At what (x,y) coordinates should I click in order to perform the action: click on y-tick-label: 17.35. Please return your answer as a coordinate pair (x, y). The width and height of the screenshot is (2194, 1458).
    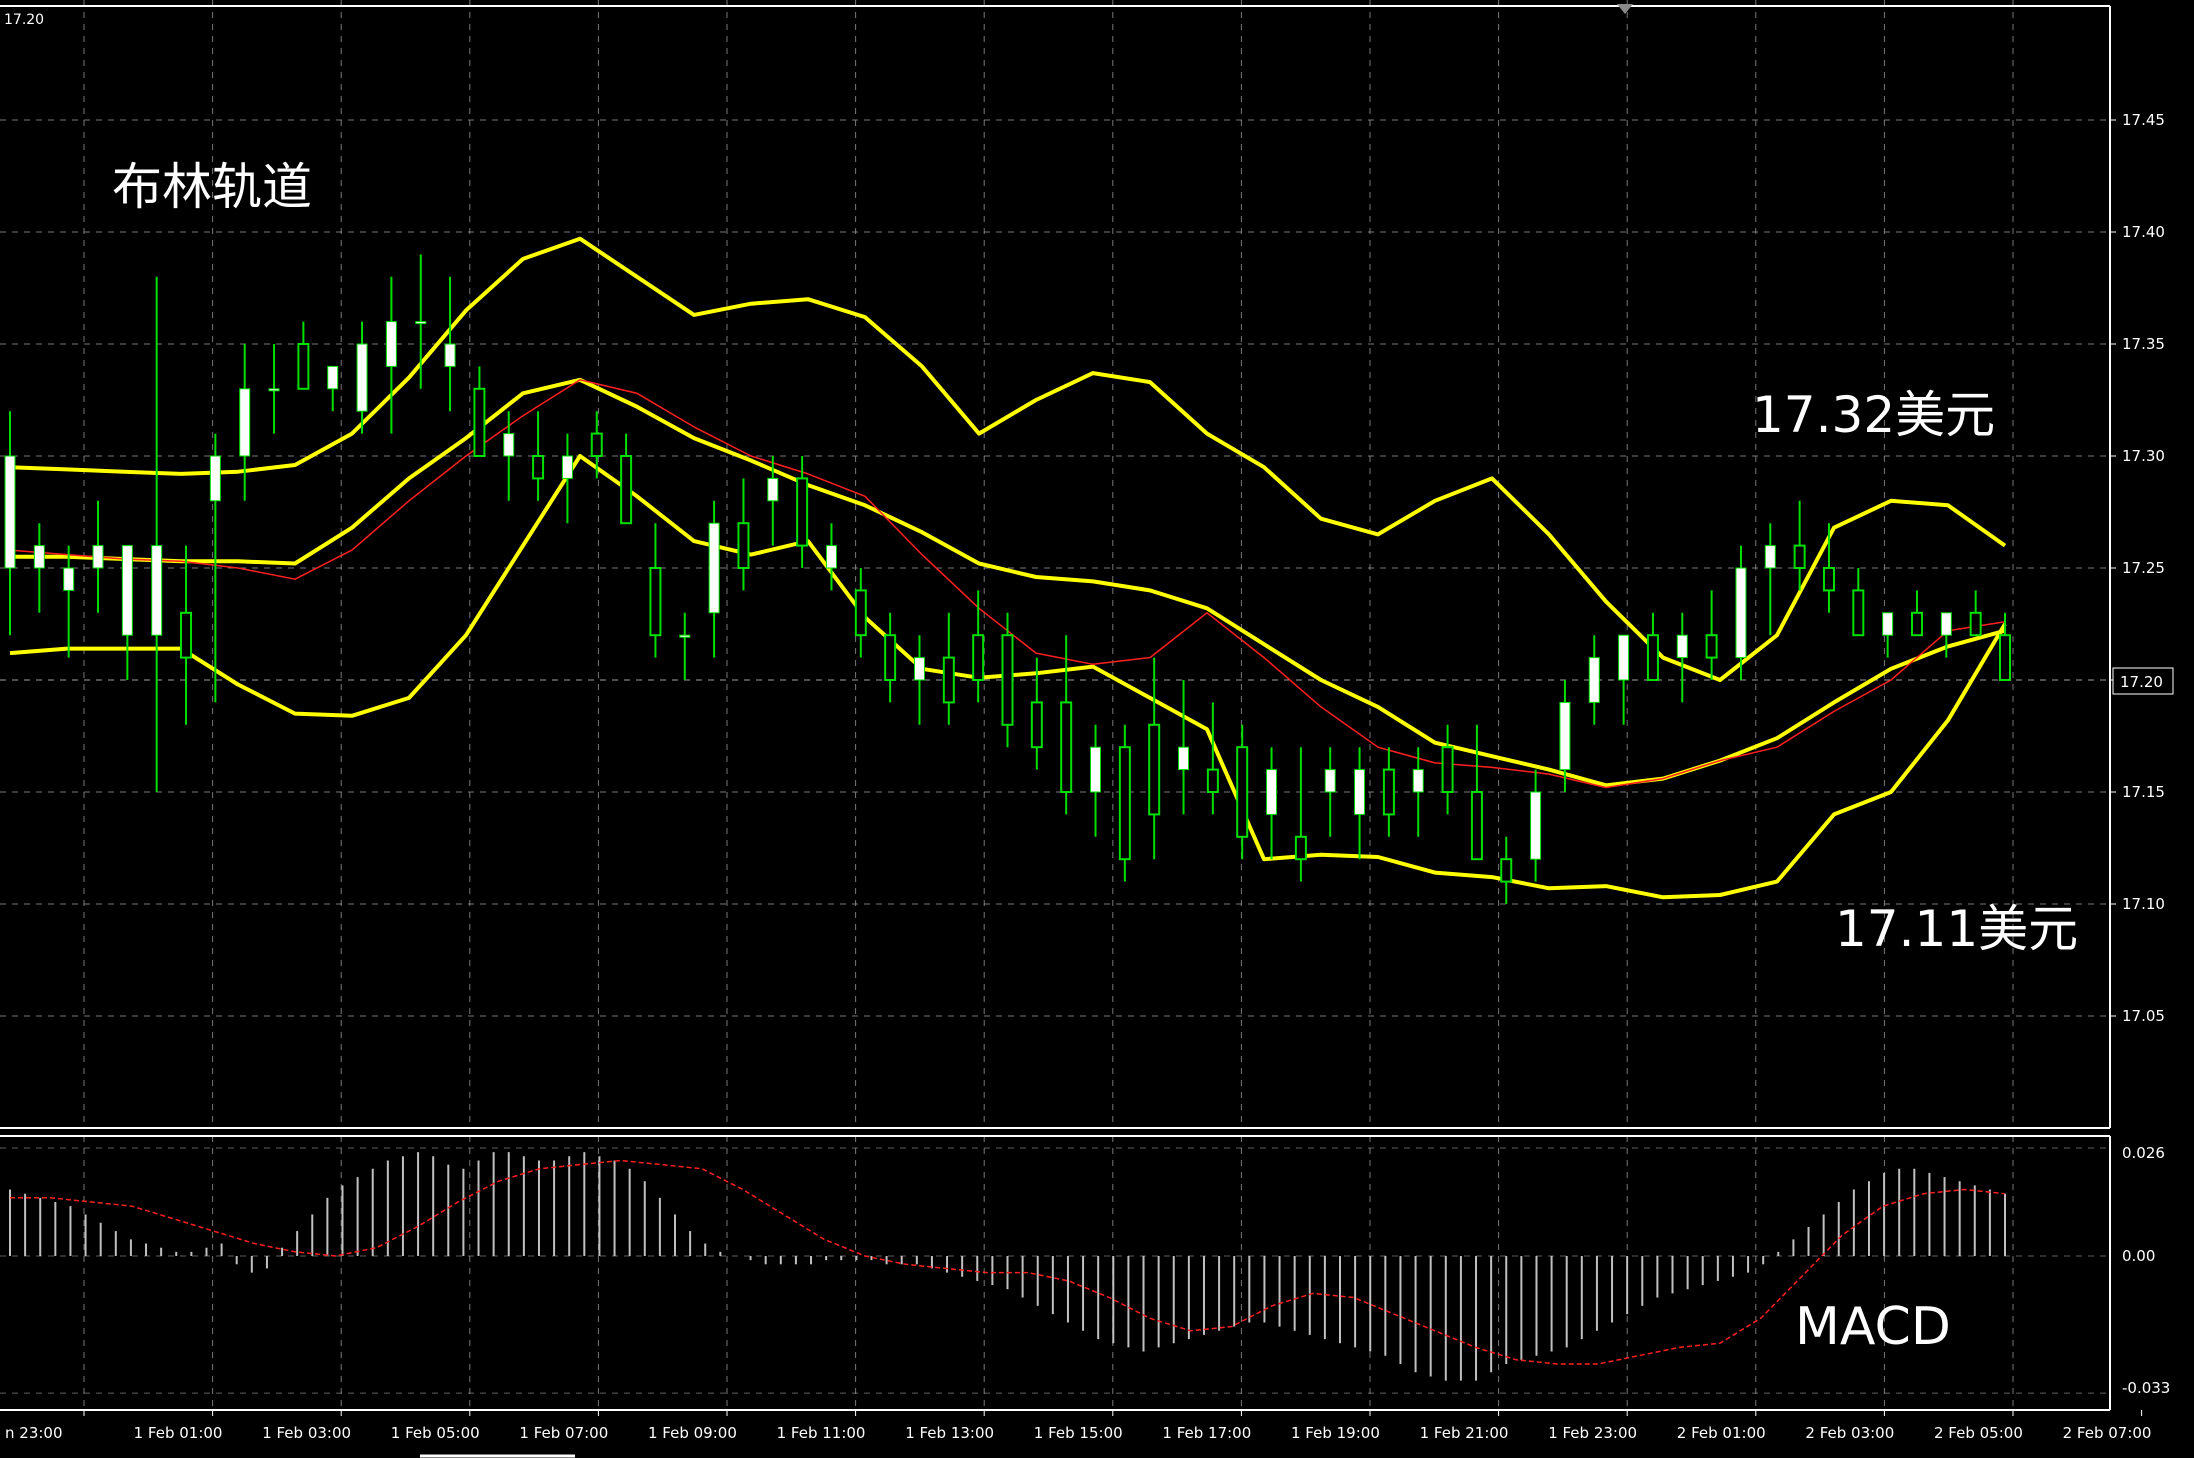
    Looking at the image, I should click on (2143, 344).